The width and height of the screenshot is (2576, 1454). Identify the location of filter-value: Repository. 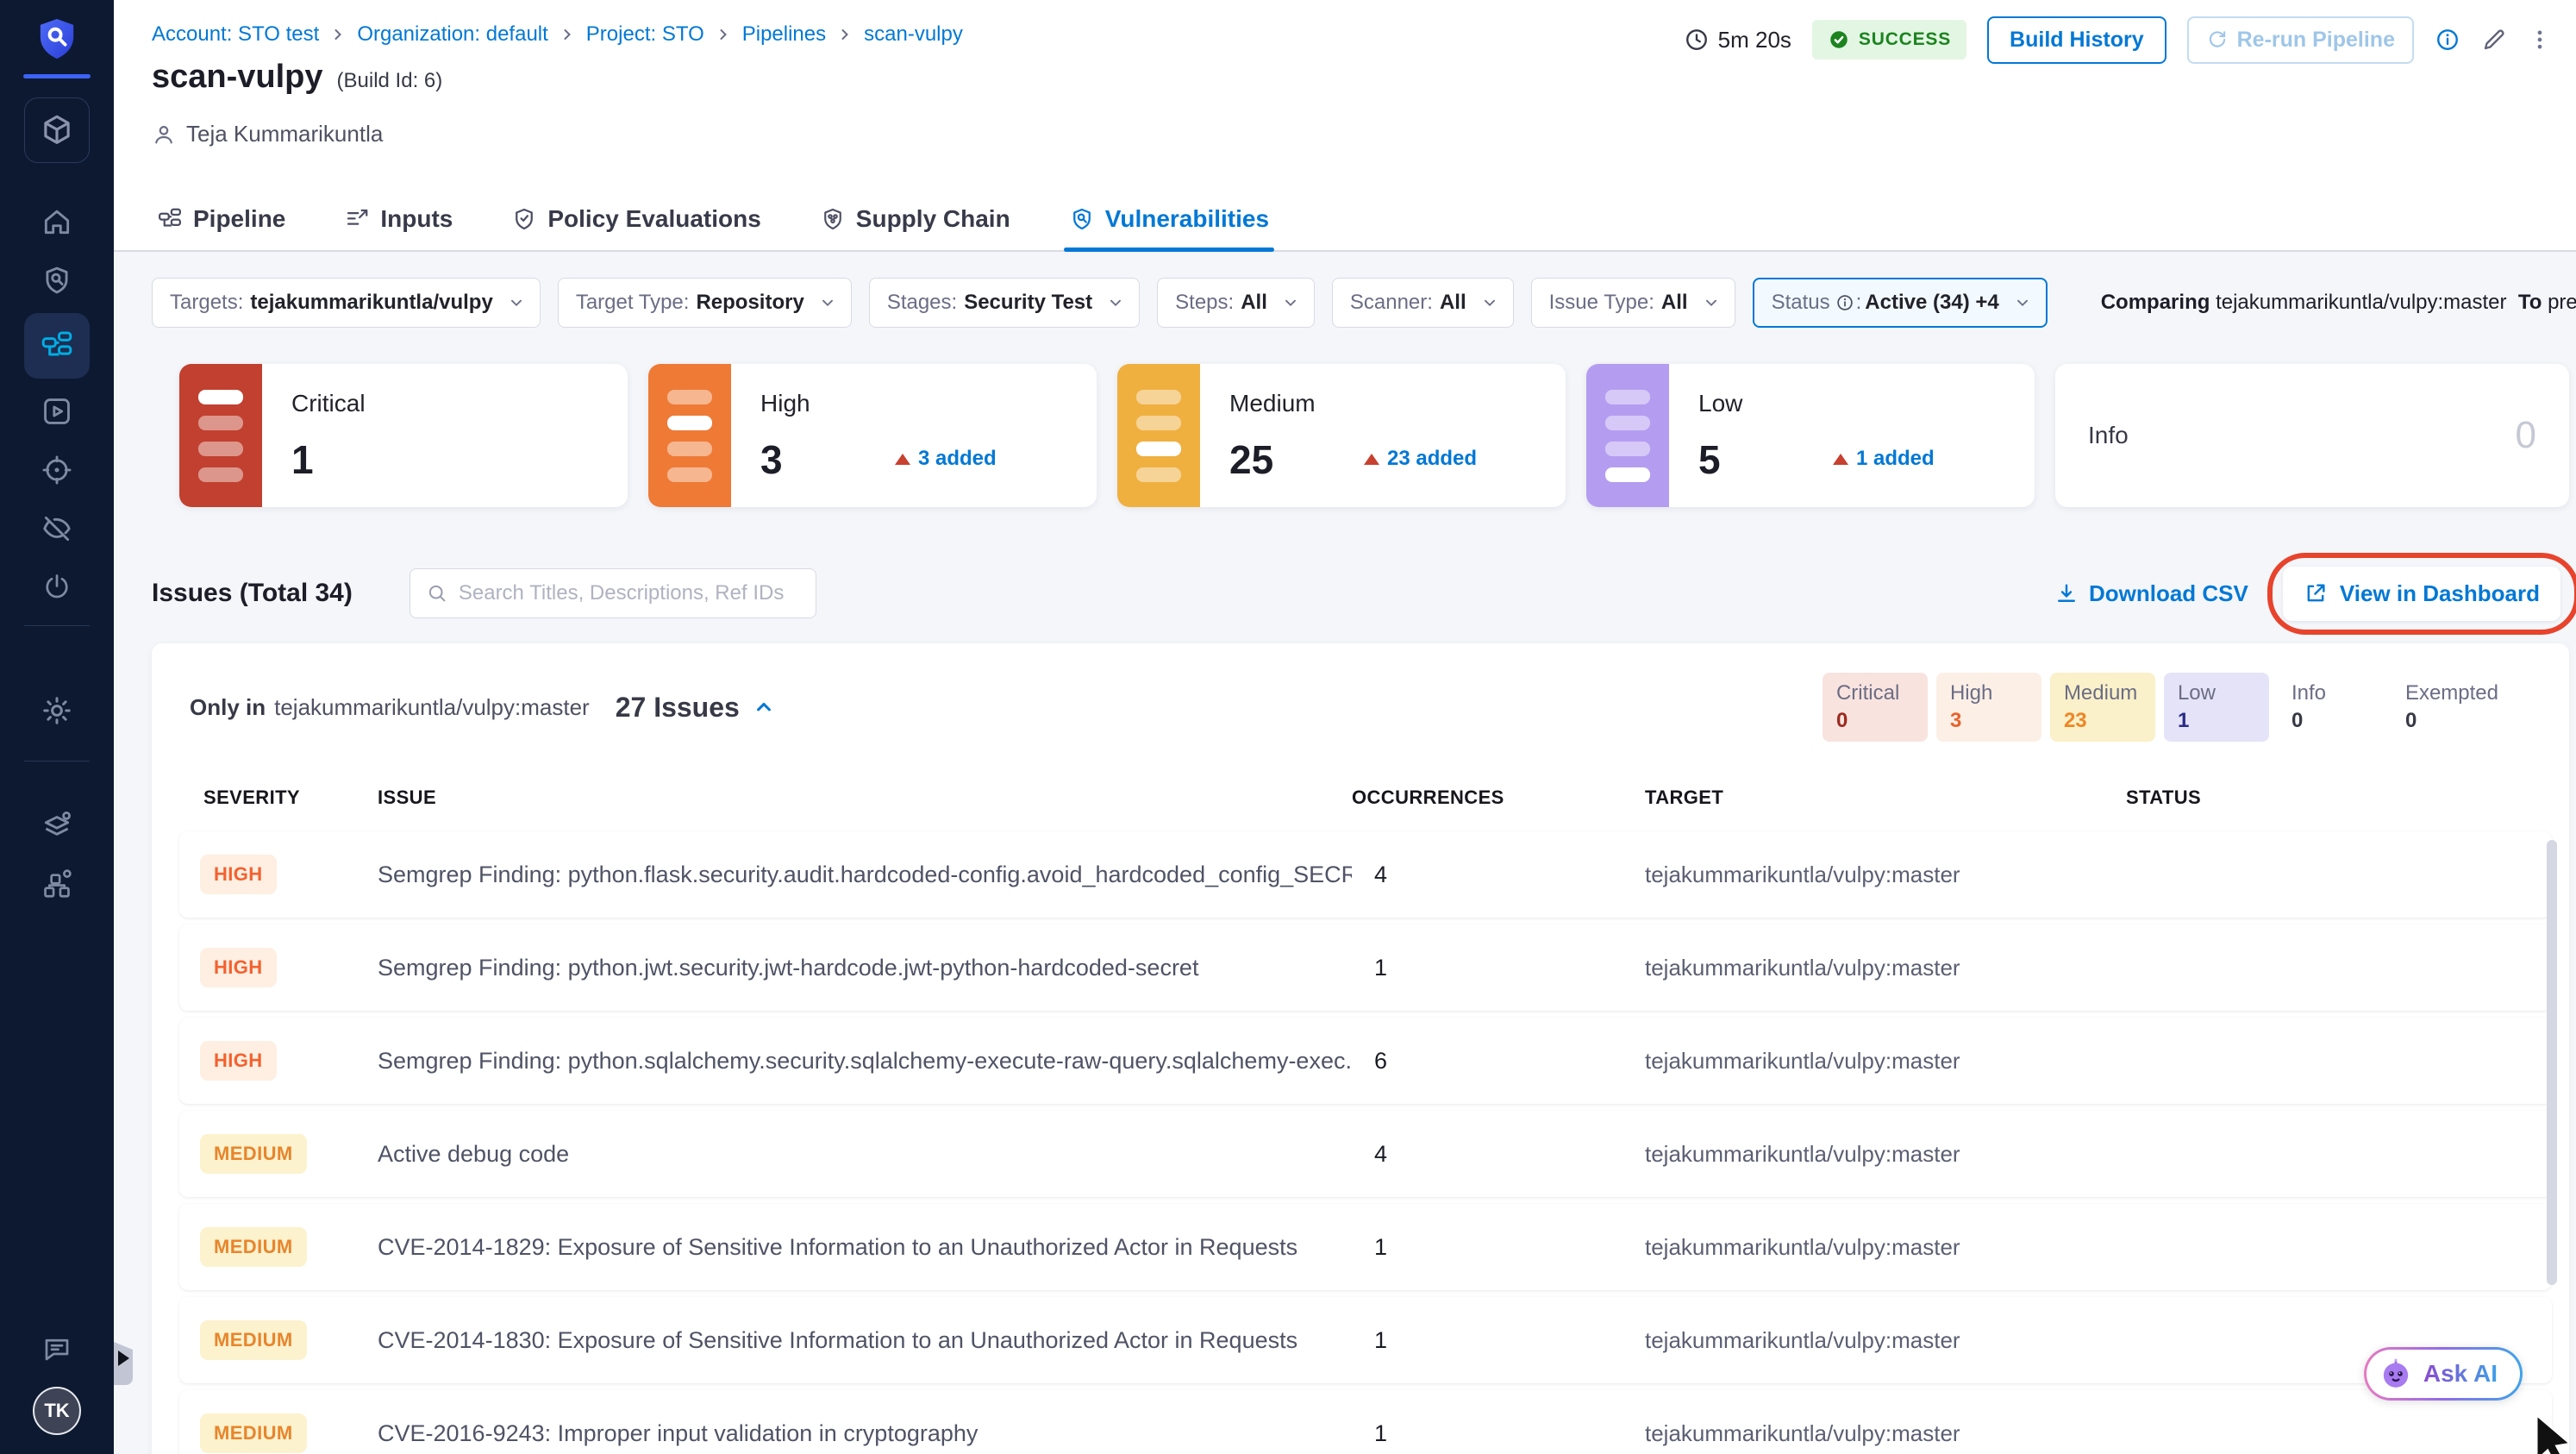
(750, 302).